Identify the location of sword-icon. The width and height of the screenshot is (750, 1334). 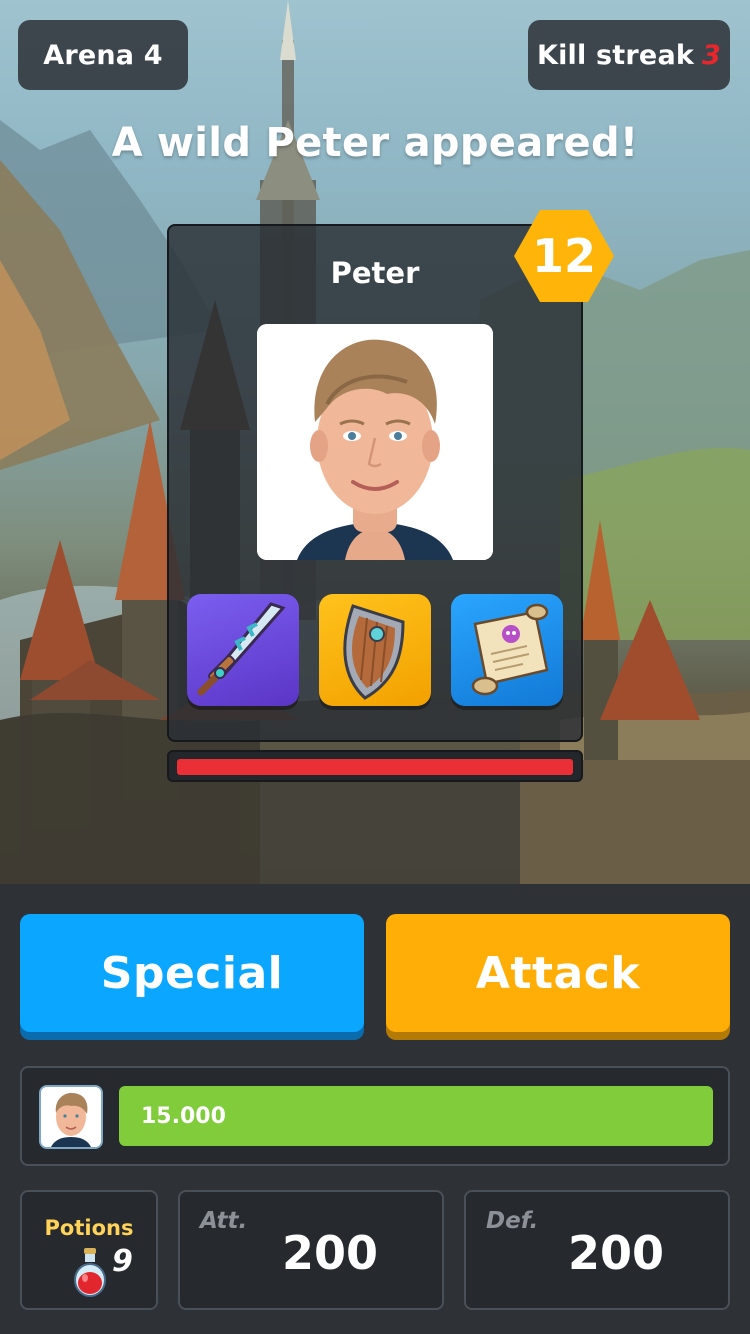
(241, 649).